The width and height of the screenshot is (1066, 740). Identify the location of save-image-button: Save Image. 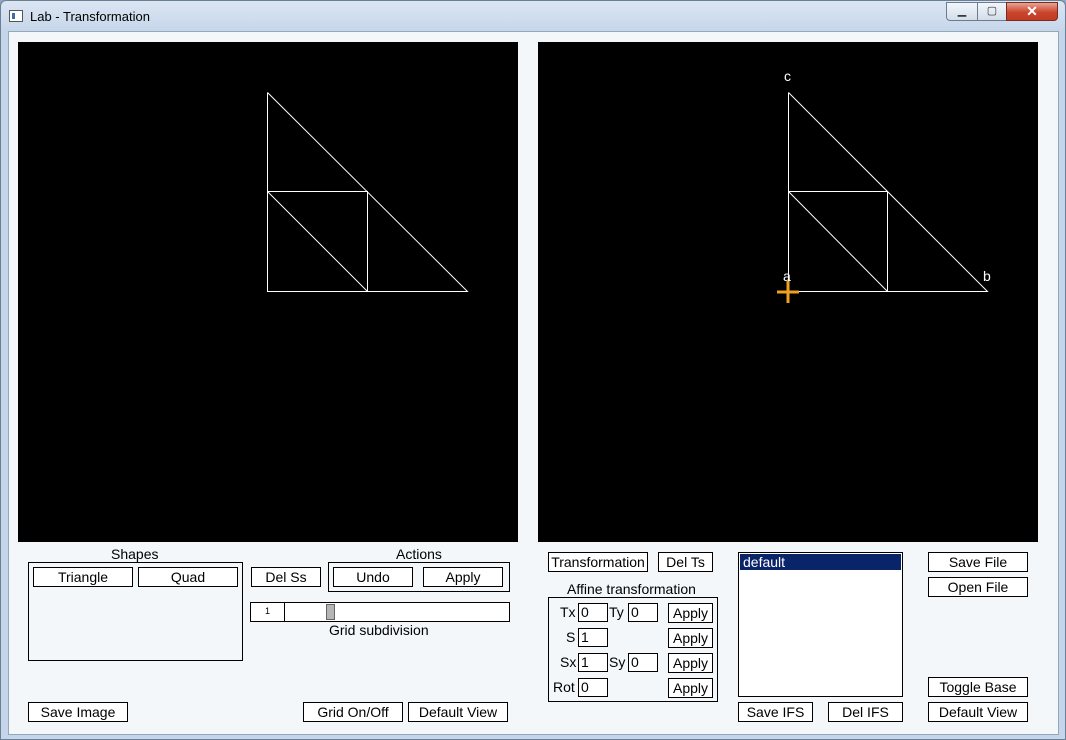
(78, 712).